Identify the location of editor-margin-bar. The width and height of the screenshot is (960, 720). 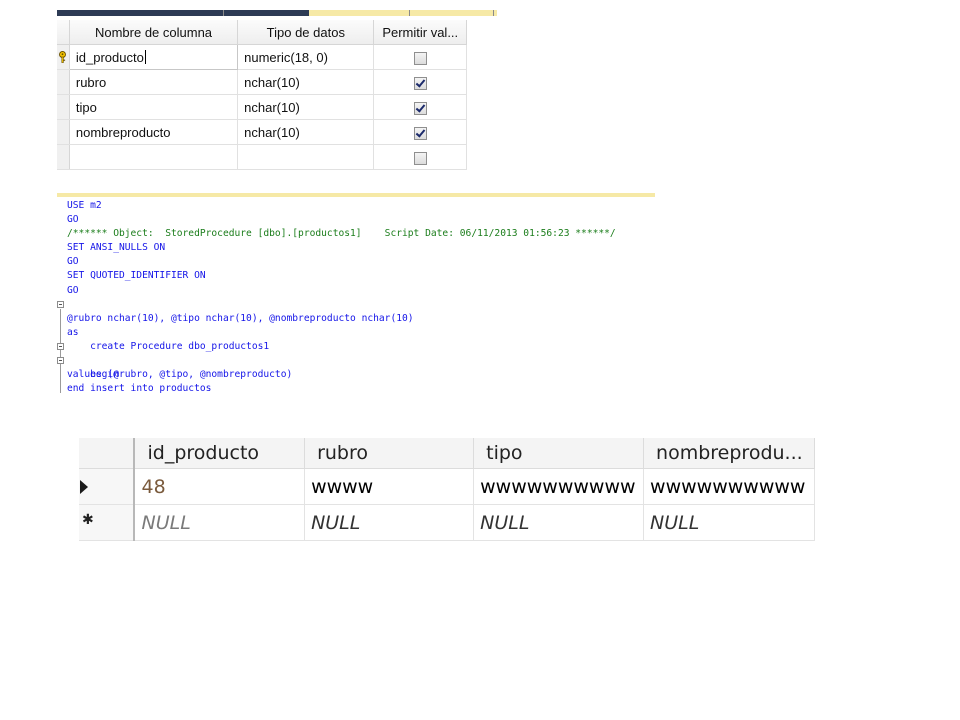
(356, 195).